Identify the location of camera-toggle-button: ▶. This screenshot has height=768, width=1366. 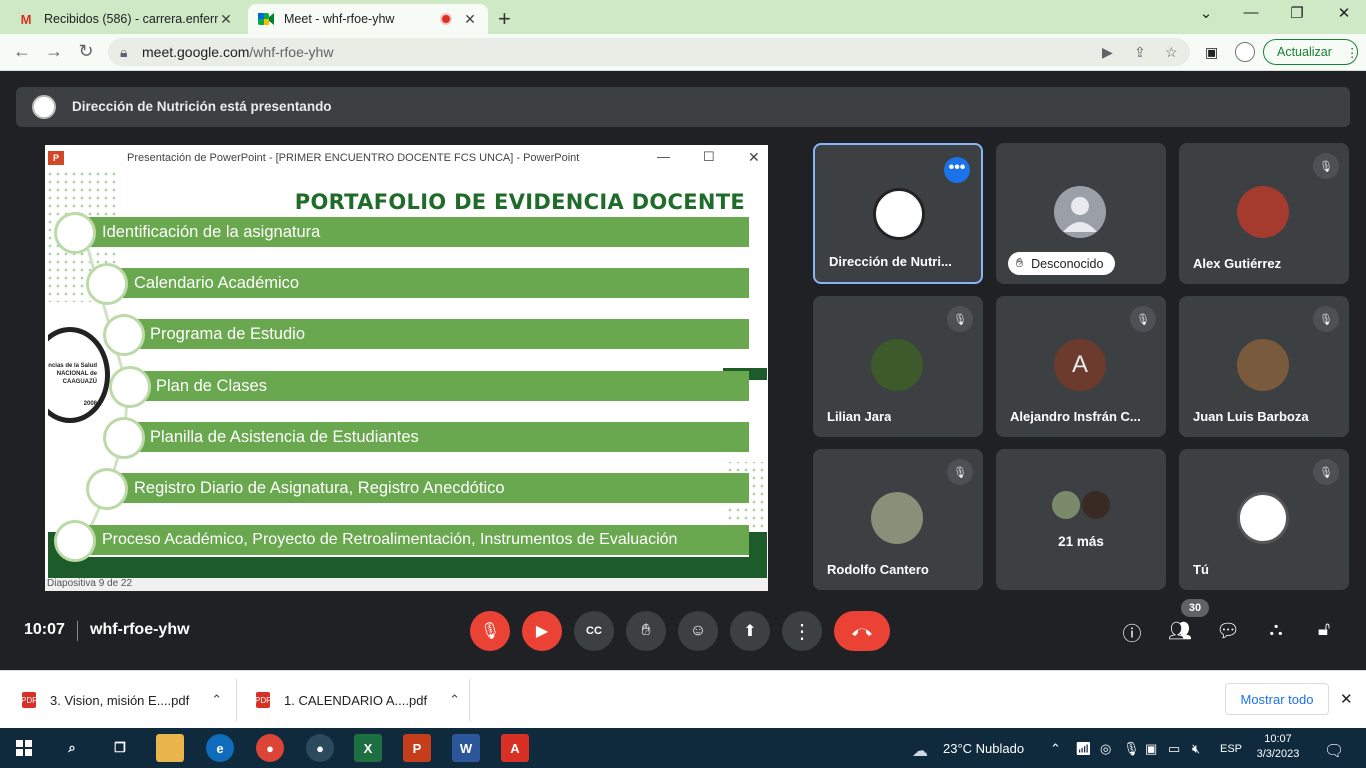
(542, 631).